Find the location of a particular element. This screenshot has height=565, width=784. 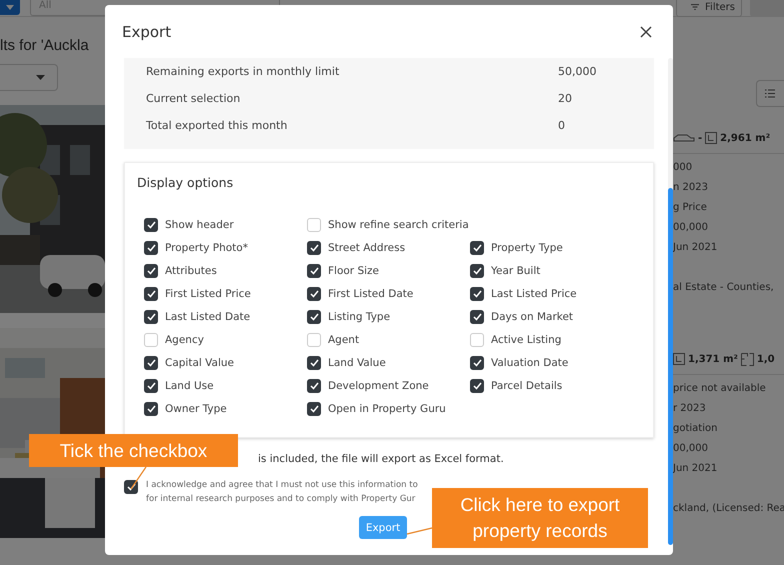

summary-value: 0 is located at coordinates (561, 125).